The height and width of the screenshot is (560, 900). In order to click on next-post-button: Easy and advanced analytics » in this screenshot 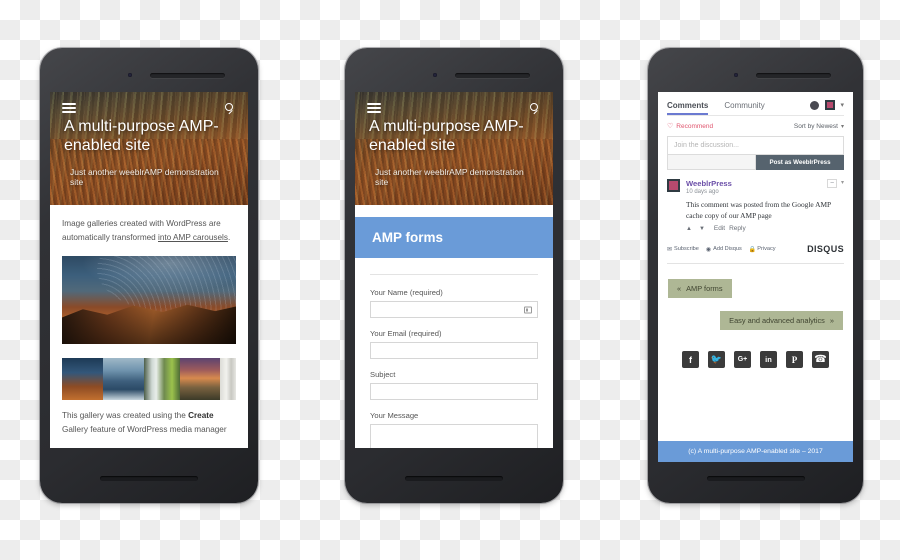, I will do `click(781, 321)`.